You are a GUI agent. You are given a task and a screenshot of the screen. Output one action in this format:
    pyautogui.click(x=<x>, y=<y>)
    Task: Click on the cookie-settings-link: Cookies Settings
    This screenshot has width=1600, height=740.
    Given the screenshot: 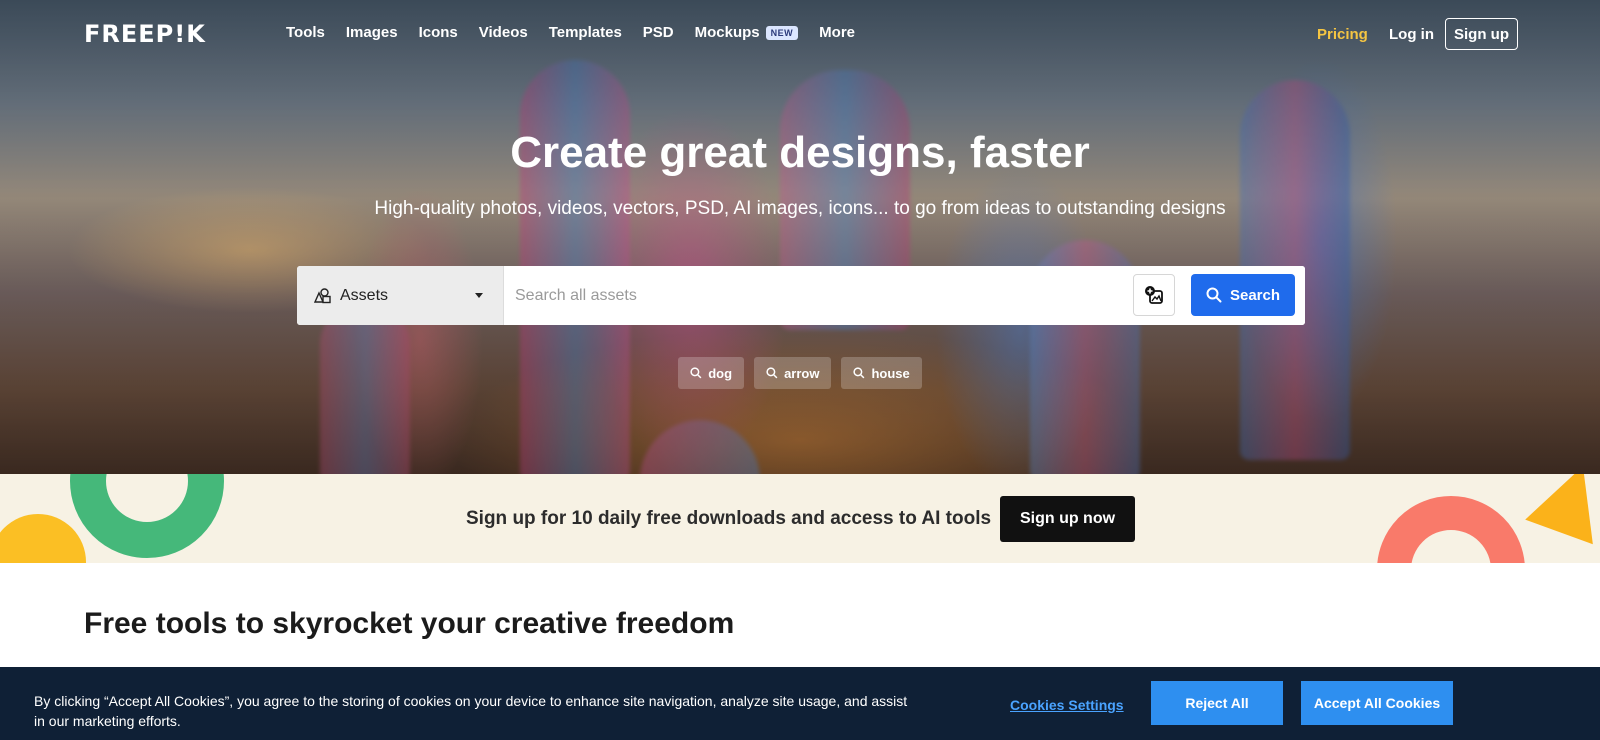 What is the action you would take?
    pyautogui.click(x=1067, y=705)
    